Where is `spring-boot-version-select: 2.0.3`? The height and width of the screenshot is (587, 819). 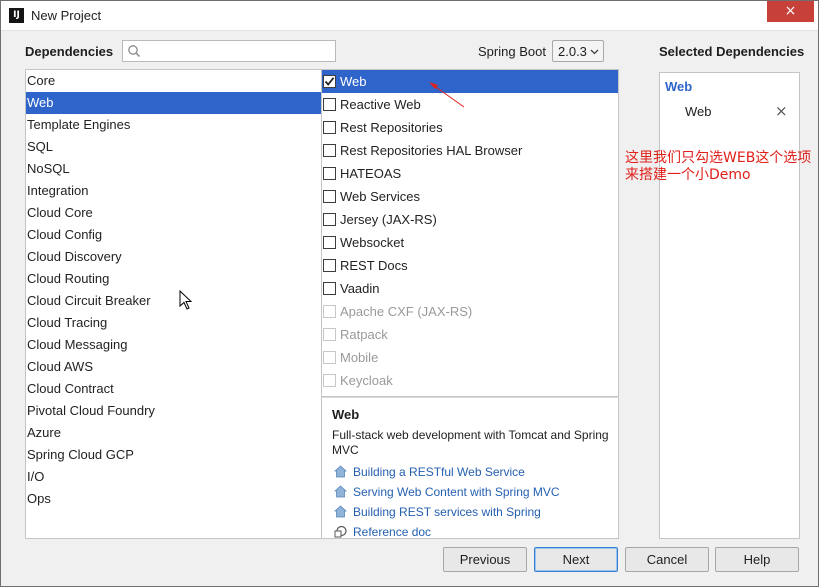
spring-boot-version-select: 2.0.3 is located at coordinates (578, 51).